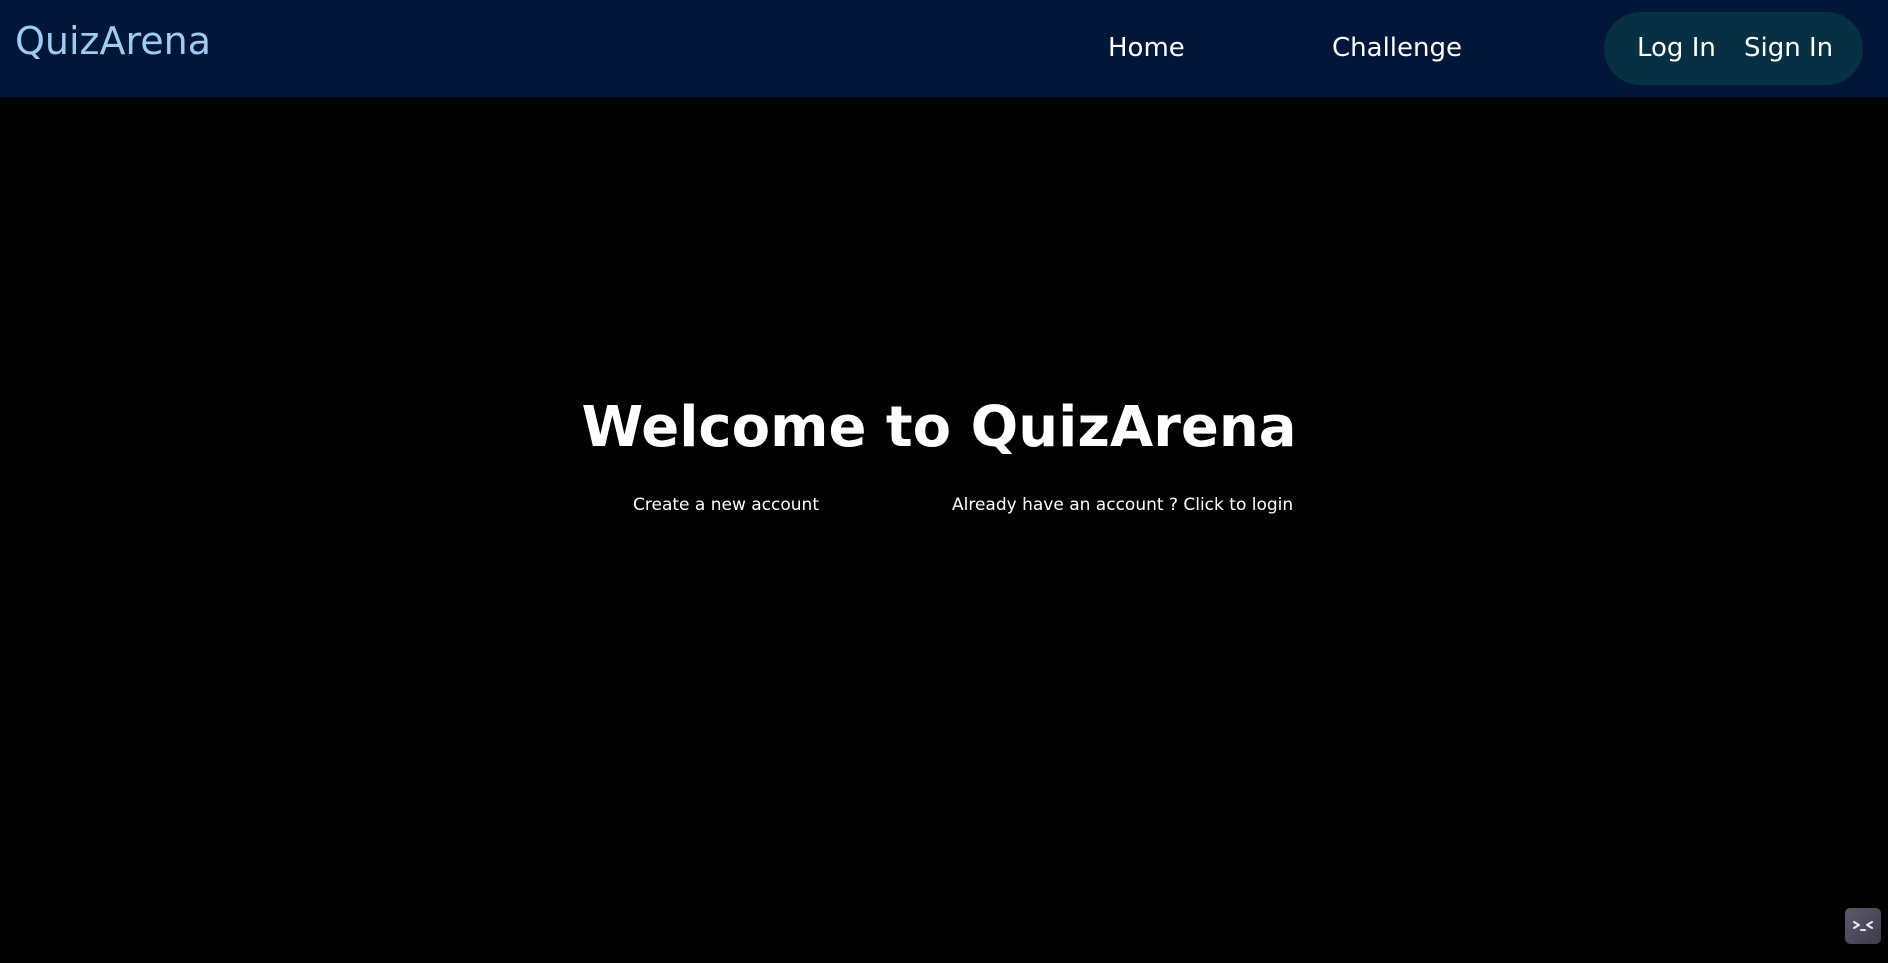  What do you see at coordinates (1397, 48) in the screenshot?
I see `nav-challenge-link: Challenge` at bounding box center [1397, 48].